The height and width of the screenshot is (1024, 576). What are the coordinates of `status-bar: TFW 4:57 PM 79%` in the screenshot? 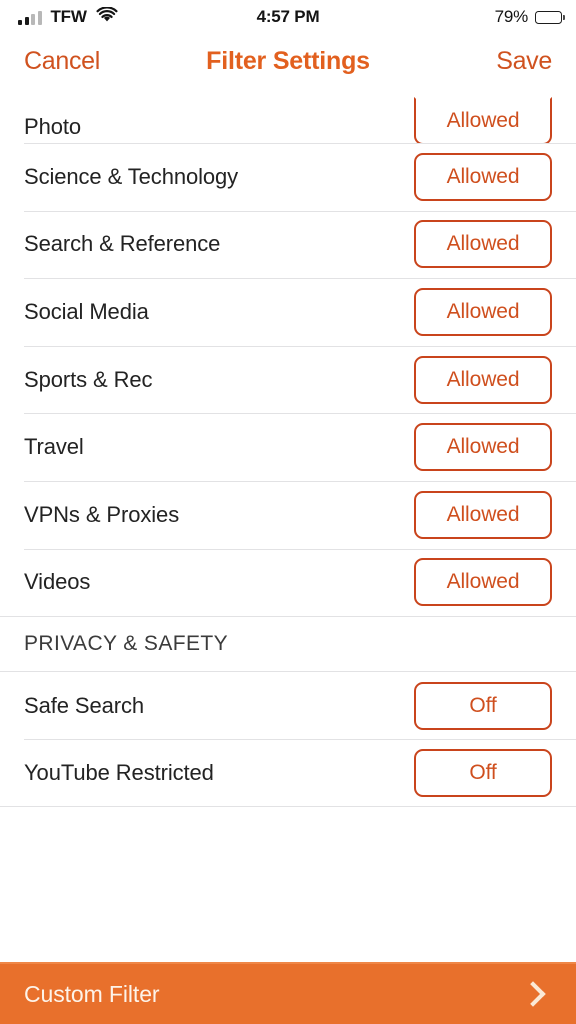 It's located at (288, 17).